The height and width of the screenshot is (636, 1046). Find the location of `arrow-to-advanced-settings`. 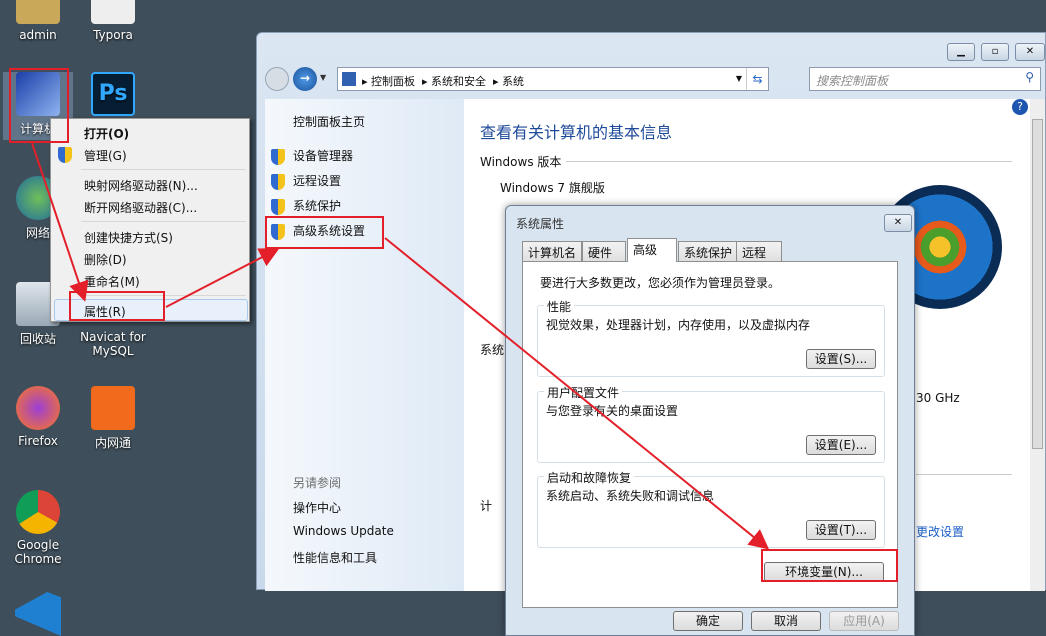

arrow-to-advanced-settings is located at coordinates (222, 278).